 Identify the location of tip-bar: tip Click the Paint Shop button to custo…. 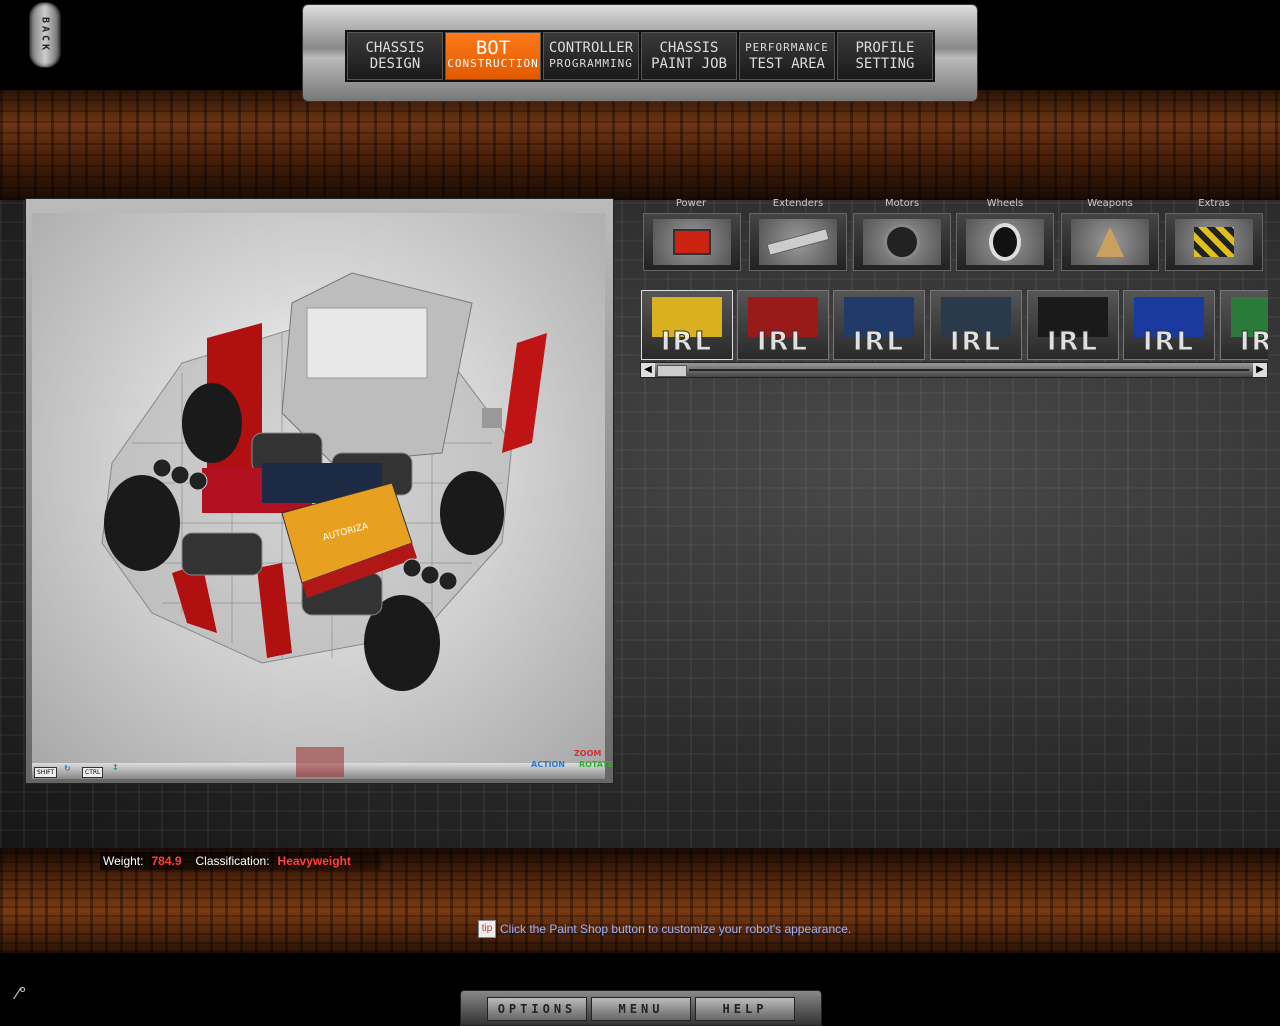
(664, 929).